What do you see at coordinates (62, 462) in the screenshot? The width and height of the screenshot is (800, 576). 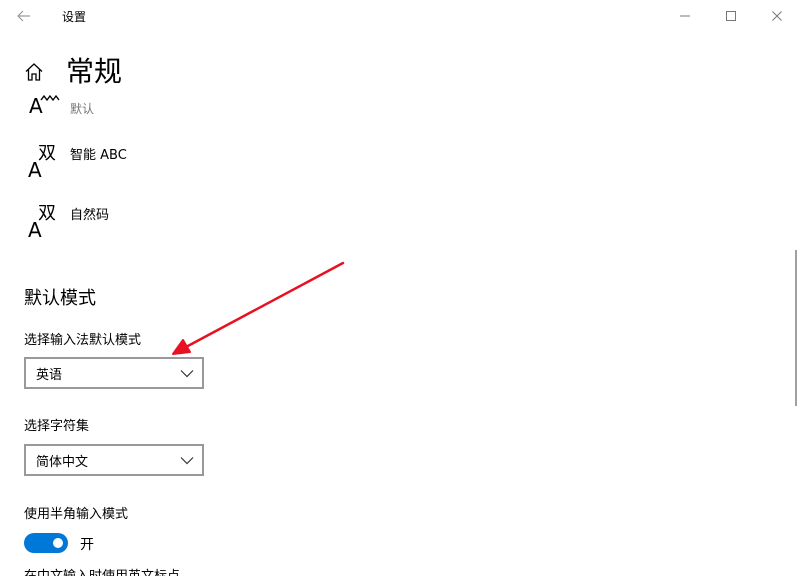 I see `charset-value: 简体中文` at bounding box center [62, 462].